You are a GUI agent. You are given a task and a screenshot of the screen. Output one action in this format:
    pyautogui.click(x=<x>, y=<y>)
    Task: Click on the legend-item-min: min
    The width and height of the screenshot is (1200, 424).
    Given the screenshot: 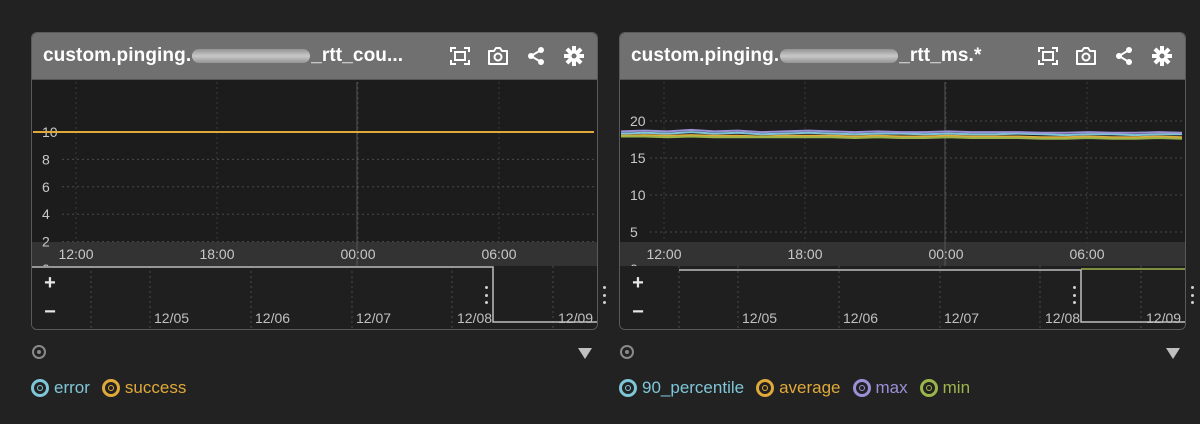 What is the action you would take?
    pyautogui.click(x=944, y=388)
    